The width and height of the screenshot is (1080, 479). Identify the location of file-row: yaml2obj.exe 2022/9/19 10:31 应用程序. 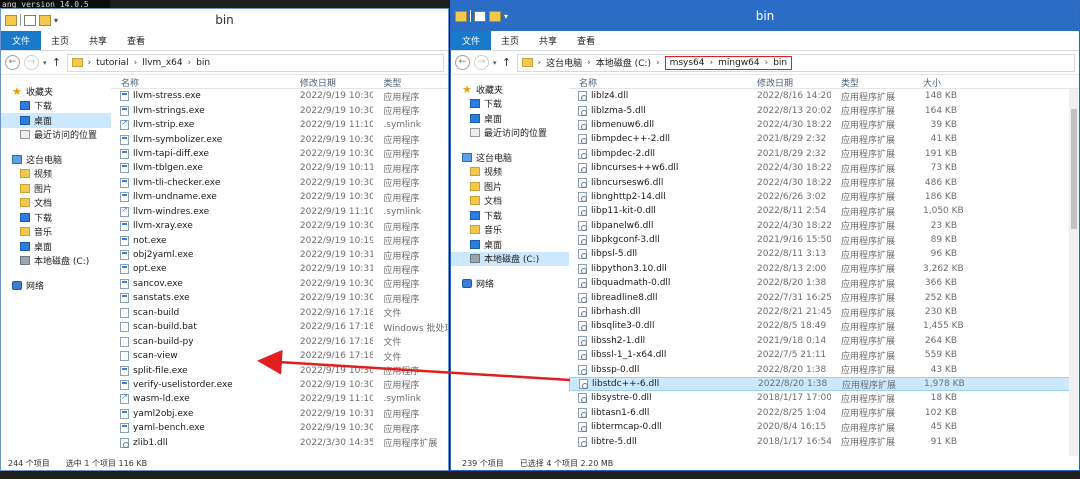
(279, 414).